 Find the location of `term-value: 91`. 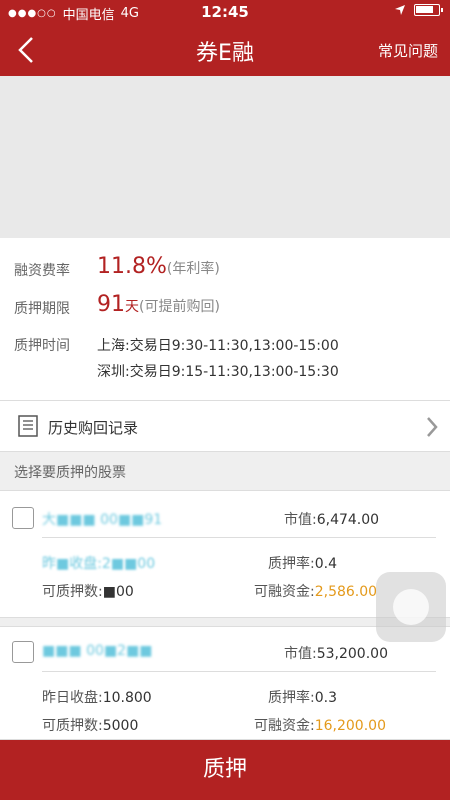

term-value: 91 is located at coordinates (111, 304).